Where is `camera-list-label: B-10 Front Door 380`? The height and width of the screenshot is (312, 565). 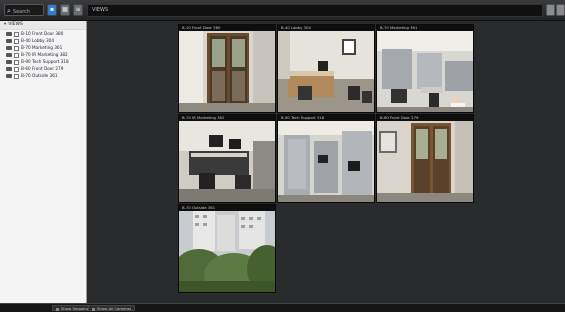
camera-list-label: B-10 Front Door 380 is located at coordinates (42, 33).